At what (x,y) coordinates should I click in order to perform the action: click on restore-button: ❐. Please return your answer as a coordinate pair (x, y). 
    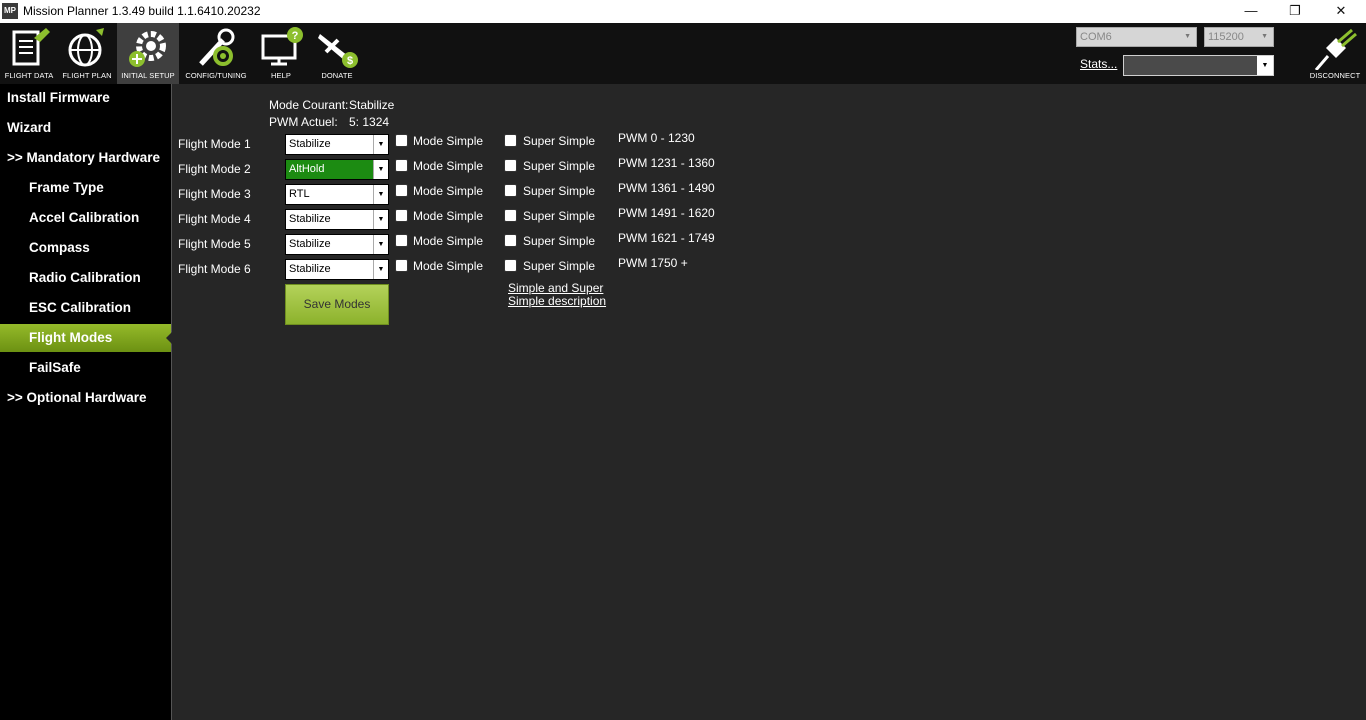
    Looking at the image, I should click on (1295, 11).